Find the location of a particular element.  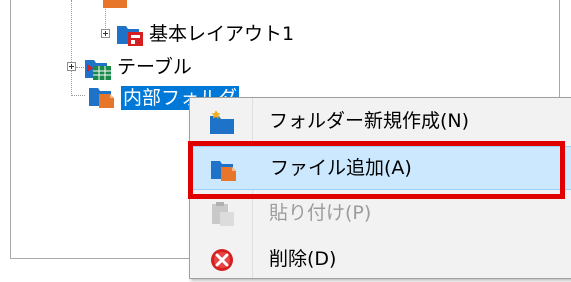

menu-item-new-folder: フォルダー新規作成(N) is located at coordinates (380, 122).